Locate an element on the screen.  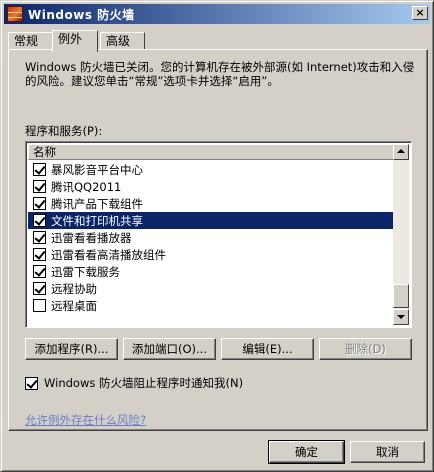
window-title: Windows 防火墙 is located at coordinates (81, 14).